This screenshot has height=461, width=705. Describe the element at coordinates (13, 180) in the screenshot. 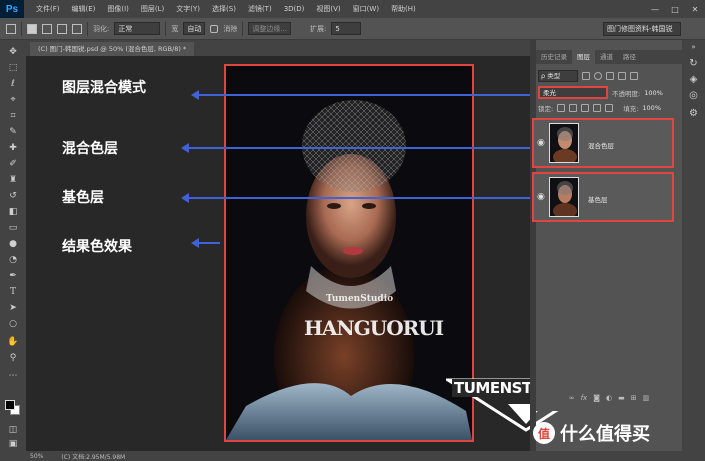

I see `clone-stamp-icon: ♜` at that location.